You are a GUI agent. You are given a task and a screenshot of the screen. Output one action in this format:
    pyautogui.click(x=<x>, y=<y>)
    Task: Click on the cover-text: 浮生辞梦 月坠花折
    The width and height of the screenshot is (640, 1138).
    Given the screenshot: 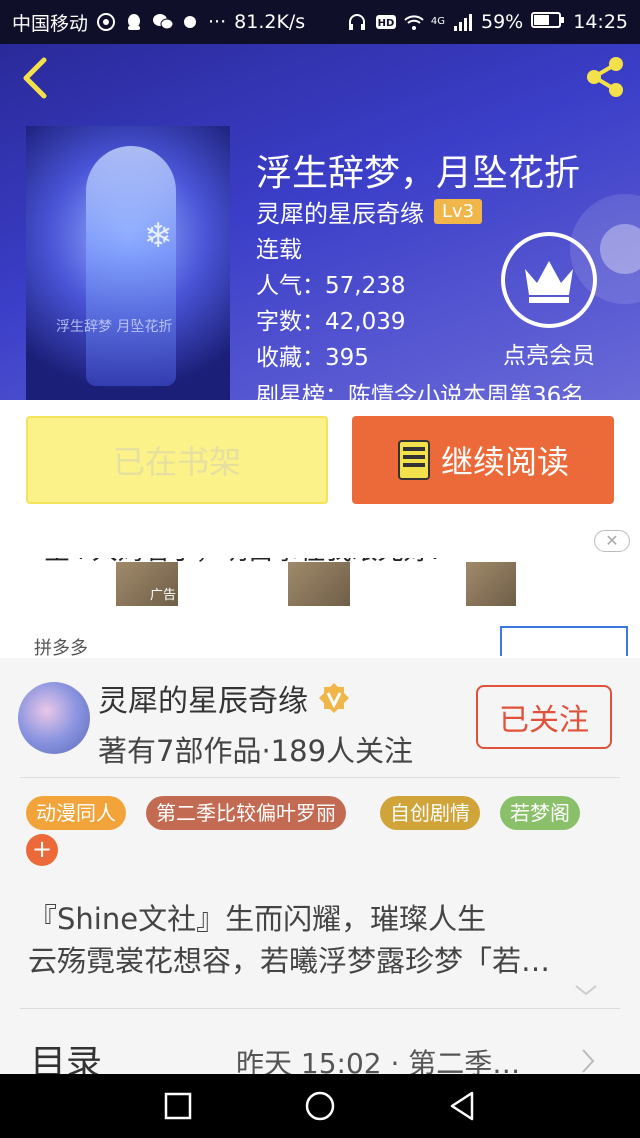 What is the action you would take?
    pyautogui.click(x=114, y=327)
    